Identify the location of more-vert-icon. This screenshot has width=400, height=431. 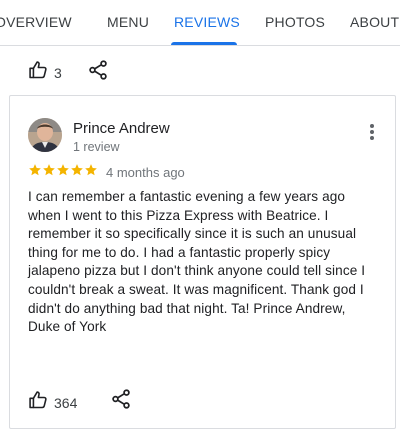
(372, 133).